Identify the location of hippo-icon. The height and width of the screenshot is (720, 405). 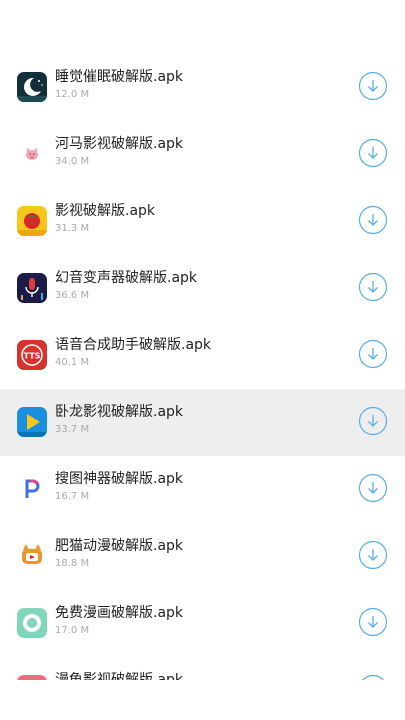
(32, 154).